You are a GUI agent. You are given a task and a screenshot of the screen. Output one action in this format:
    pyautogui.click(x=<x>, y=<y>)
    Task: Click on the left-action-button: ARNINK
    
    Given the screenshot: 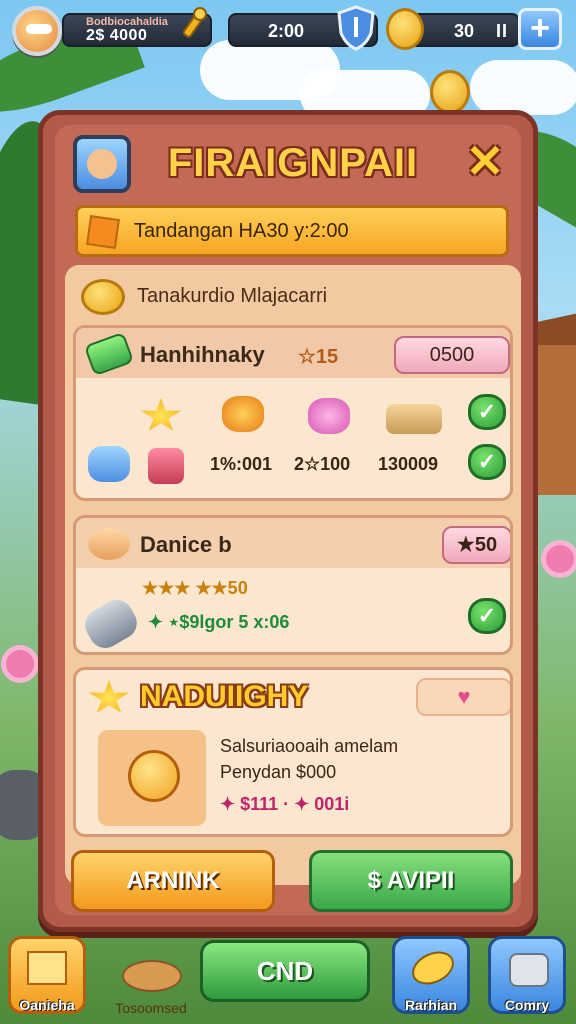 What is the action you would take?
    pyautogui.click(x=173, y=881)
    